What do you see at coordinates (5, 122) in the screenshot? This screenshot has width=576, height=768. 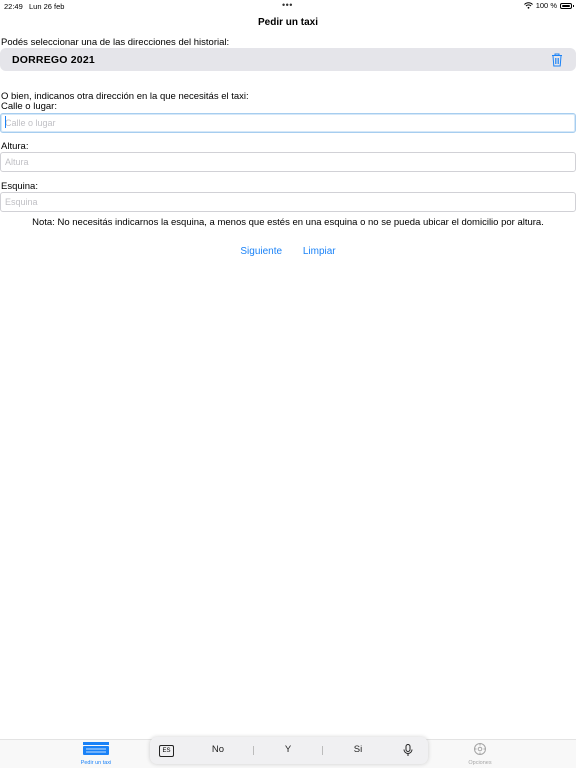 I see `text-caret` at bounding box center [5, 122].